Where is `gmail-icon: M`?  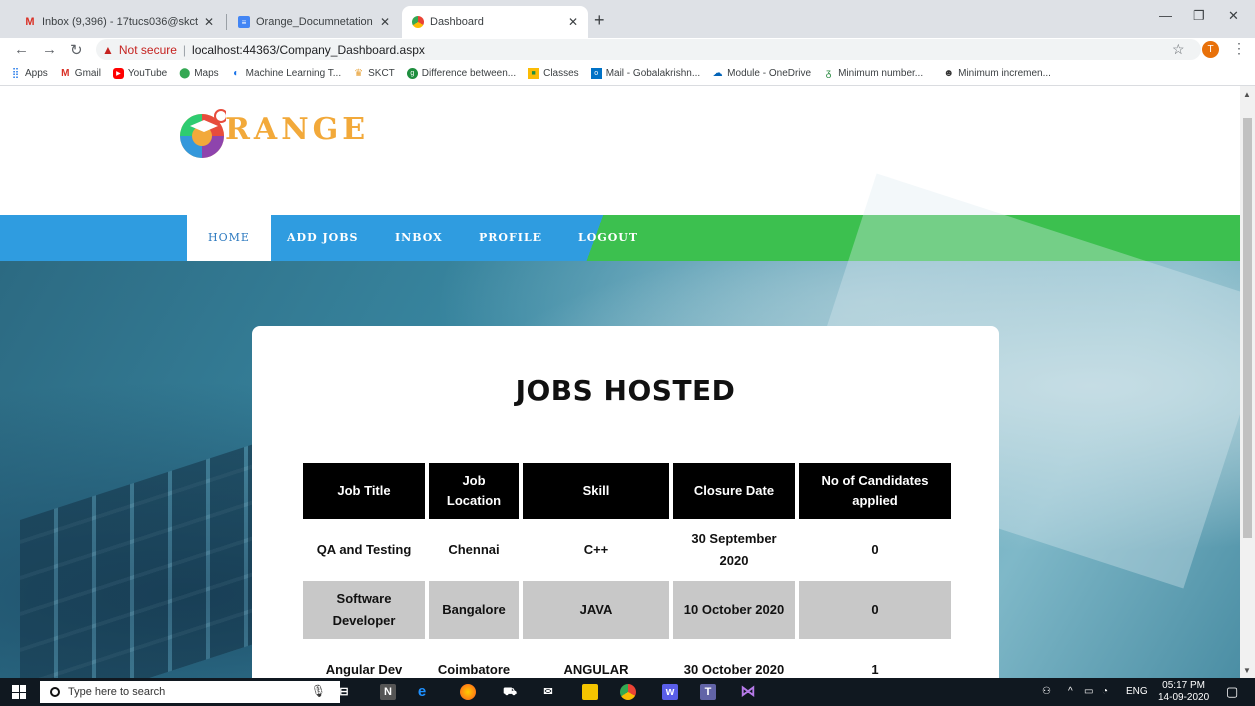
gmail-icon: M is located at coordinates (65, 73).